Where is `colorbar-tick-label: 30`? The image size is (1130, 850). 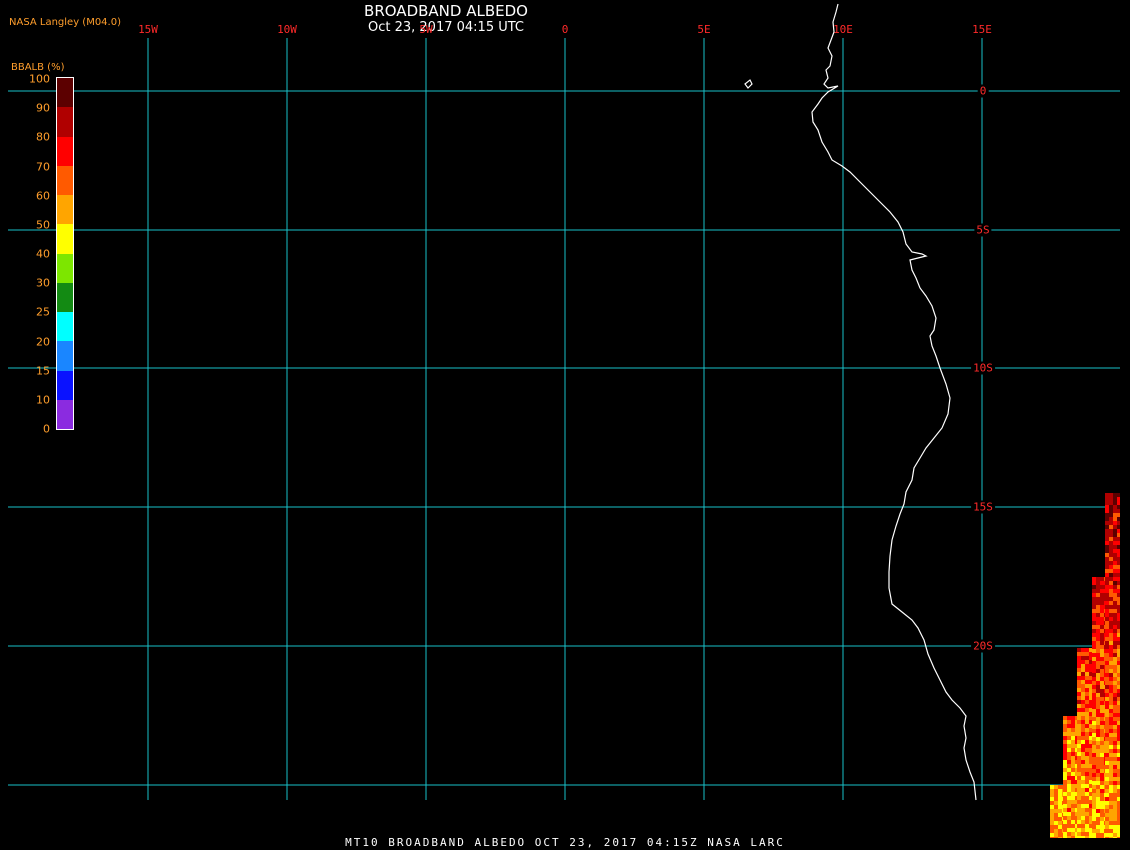 colorbar-tick-label: 30 is located at coordinates (43, 283).